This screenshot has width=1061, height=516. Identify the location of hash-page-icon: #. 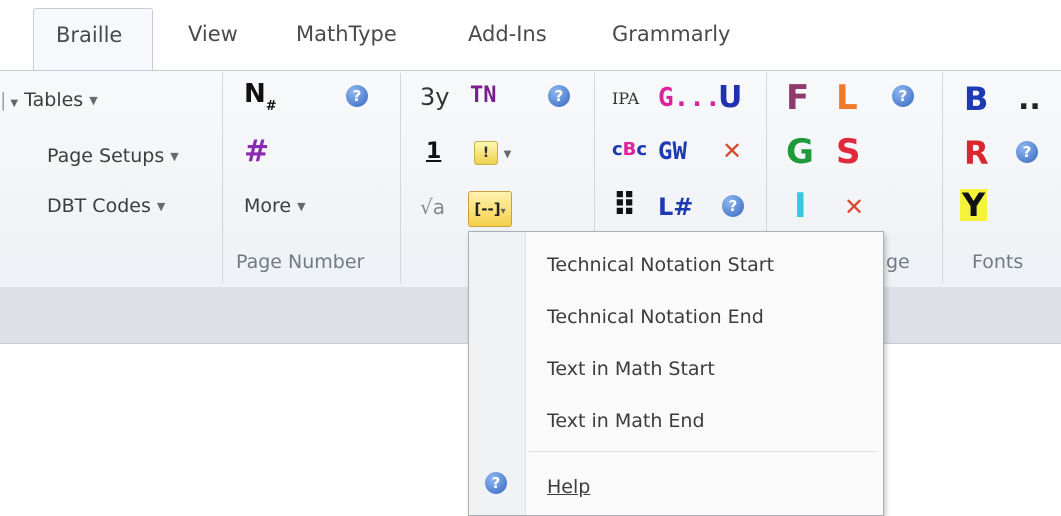
(256, 152).